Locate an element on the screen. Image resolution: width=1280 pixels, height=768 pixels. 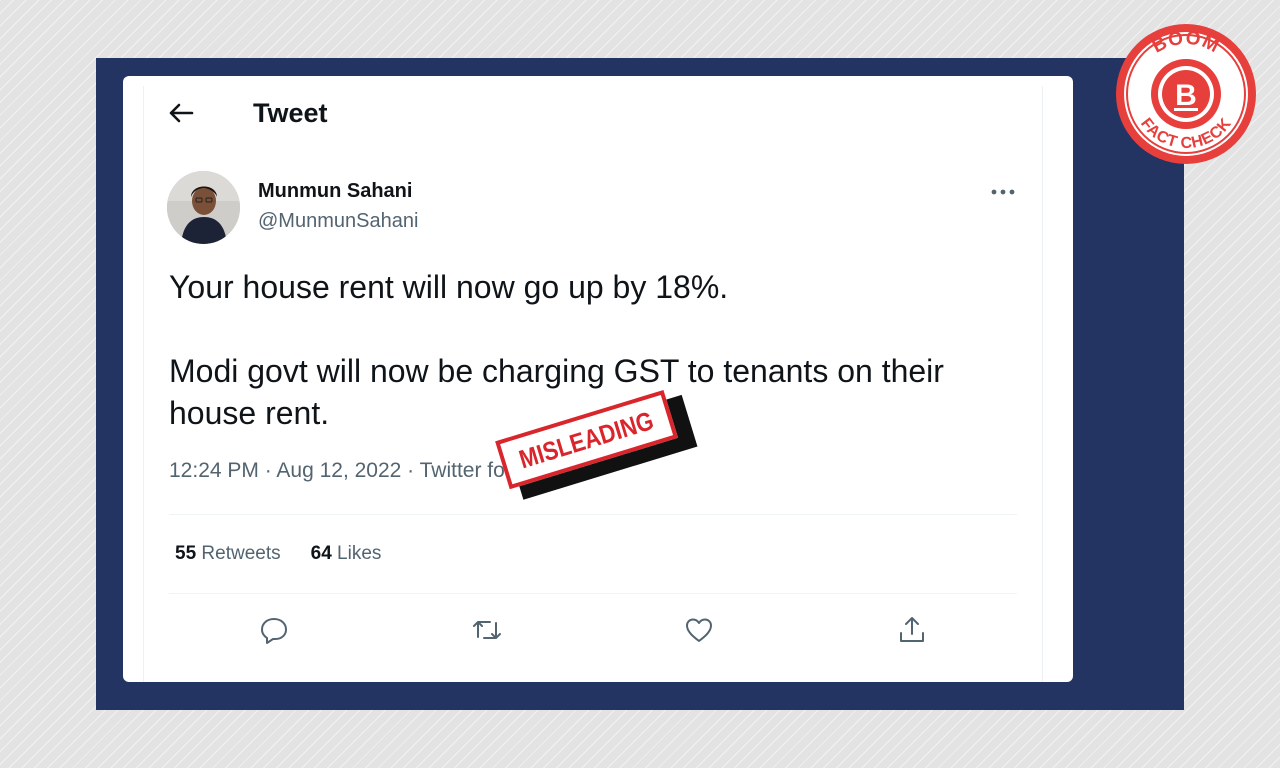
likes-stat: 64 Likes is located at coordinates (346, 554).